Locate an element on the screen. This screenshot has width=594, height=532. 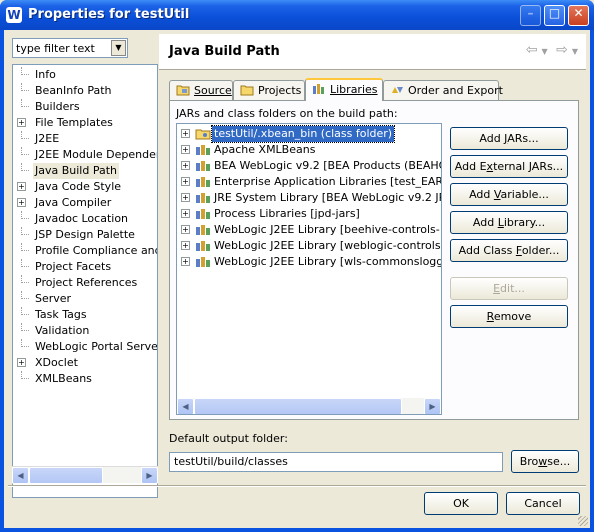
tree-item: Project References is located at coordinates (85, 283).